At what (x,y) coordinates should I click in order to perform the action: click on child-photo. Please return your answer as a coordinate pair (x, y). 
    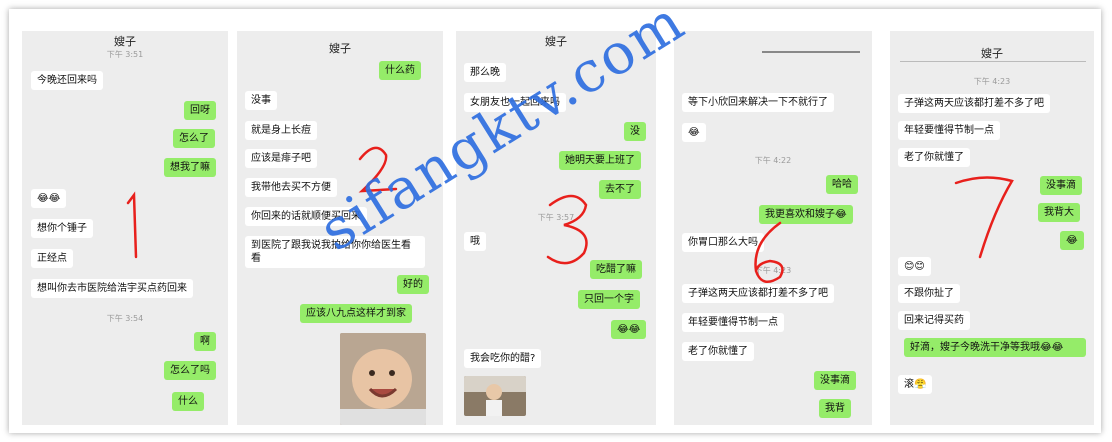
    Looking at the image, I should click on (495, 396).